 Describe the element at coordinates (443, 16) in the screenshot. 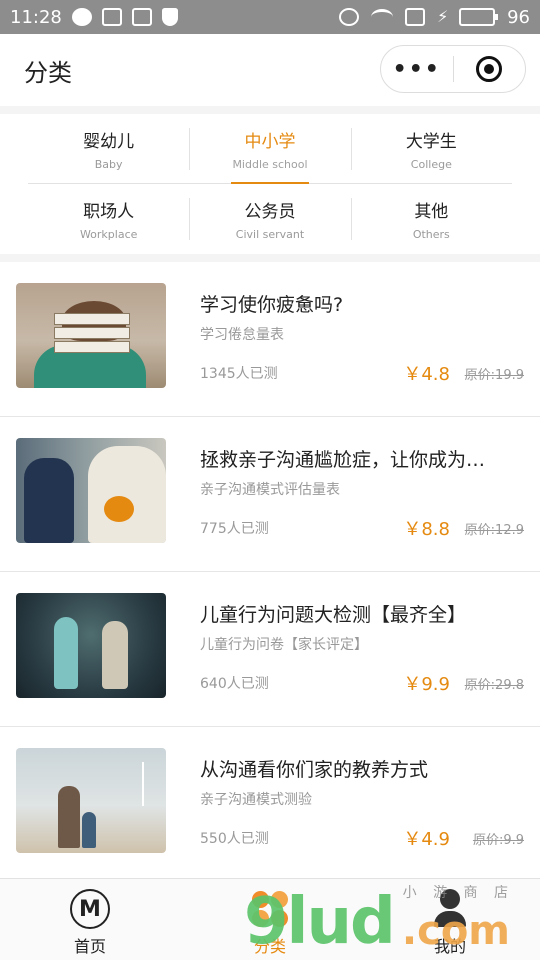

I see `charging-icon: ⚡` at that location.